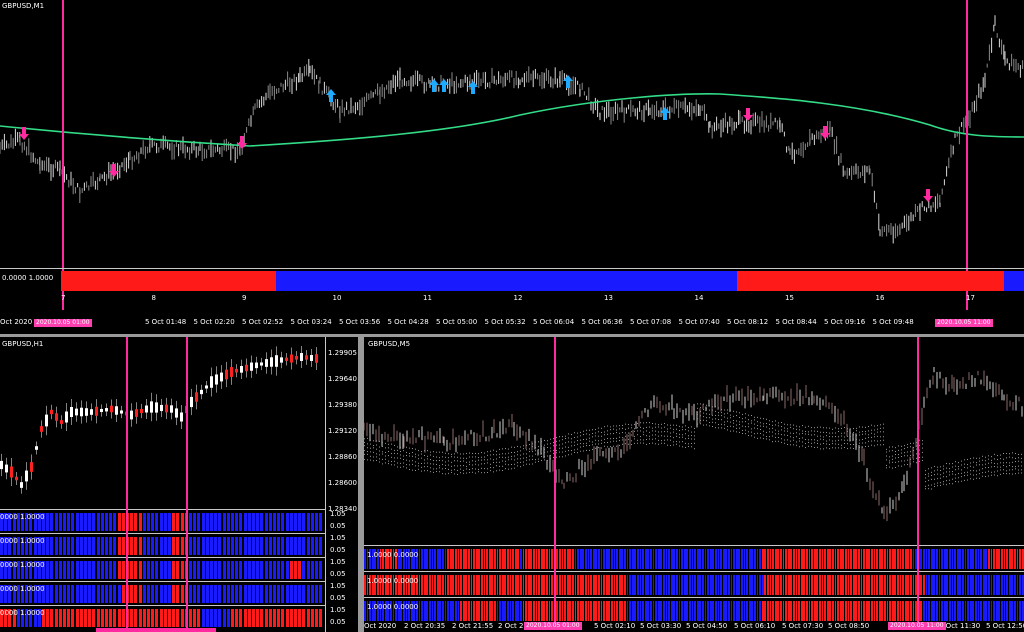 Image resolution: width=1024 pixels, height=632 pixels. What do you see at coordinates (928, 195) in the screenshot?
I see `sell-arrow-icon` at bounding box center [928, 195].